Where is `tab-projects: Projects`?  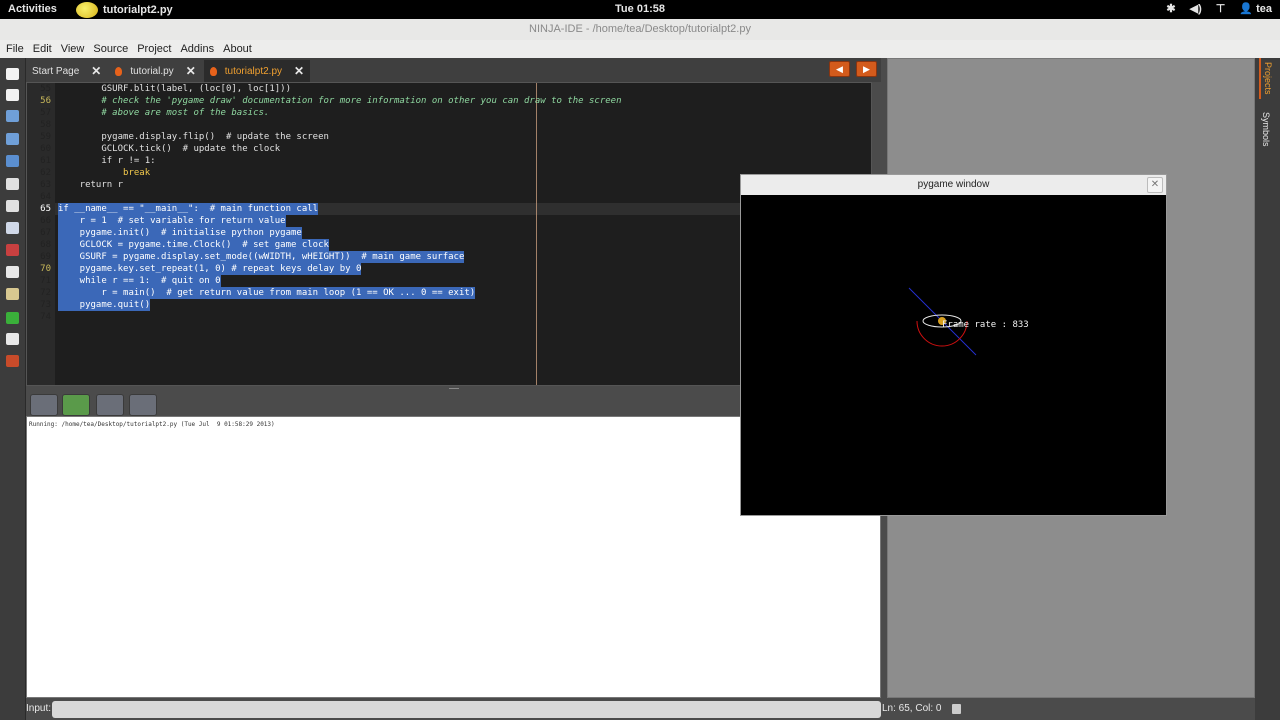
tab-projects: Projects is located at coordinates (1267, 78).